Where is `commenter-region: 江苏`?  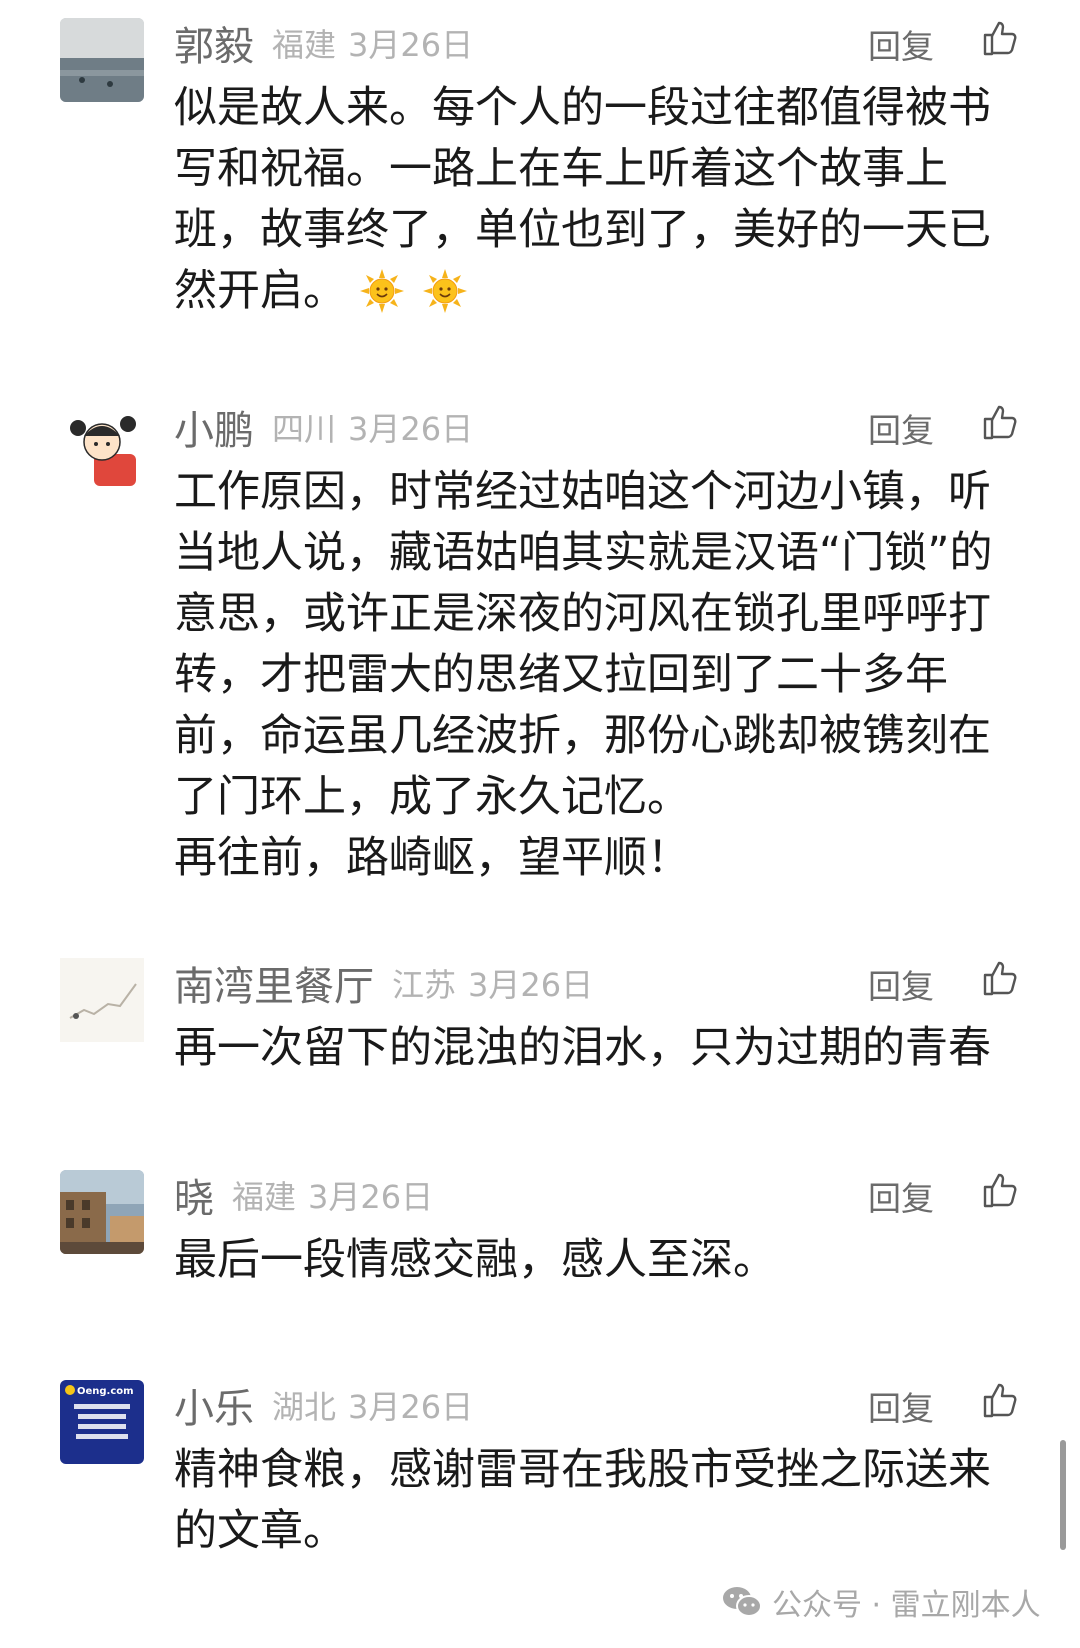 commenter-region: 江苏 is located at coordinates (424, 985).